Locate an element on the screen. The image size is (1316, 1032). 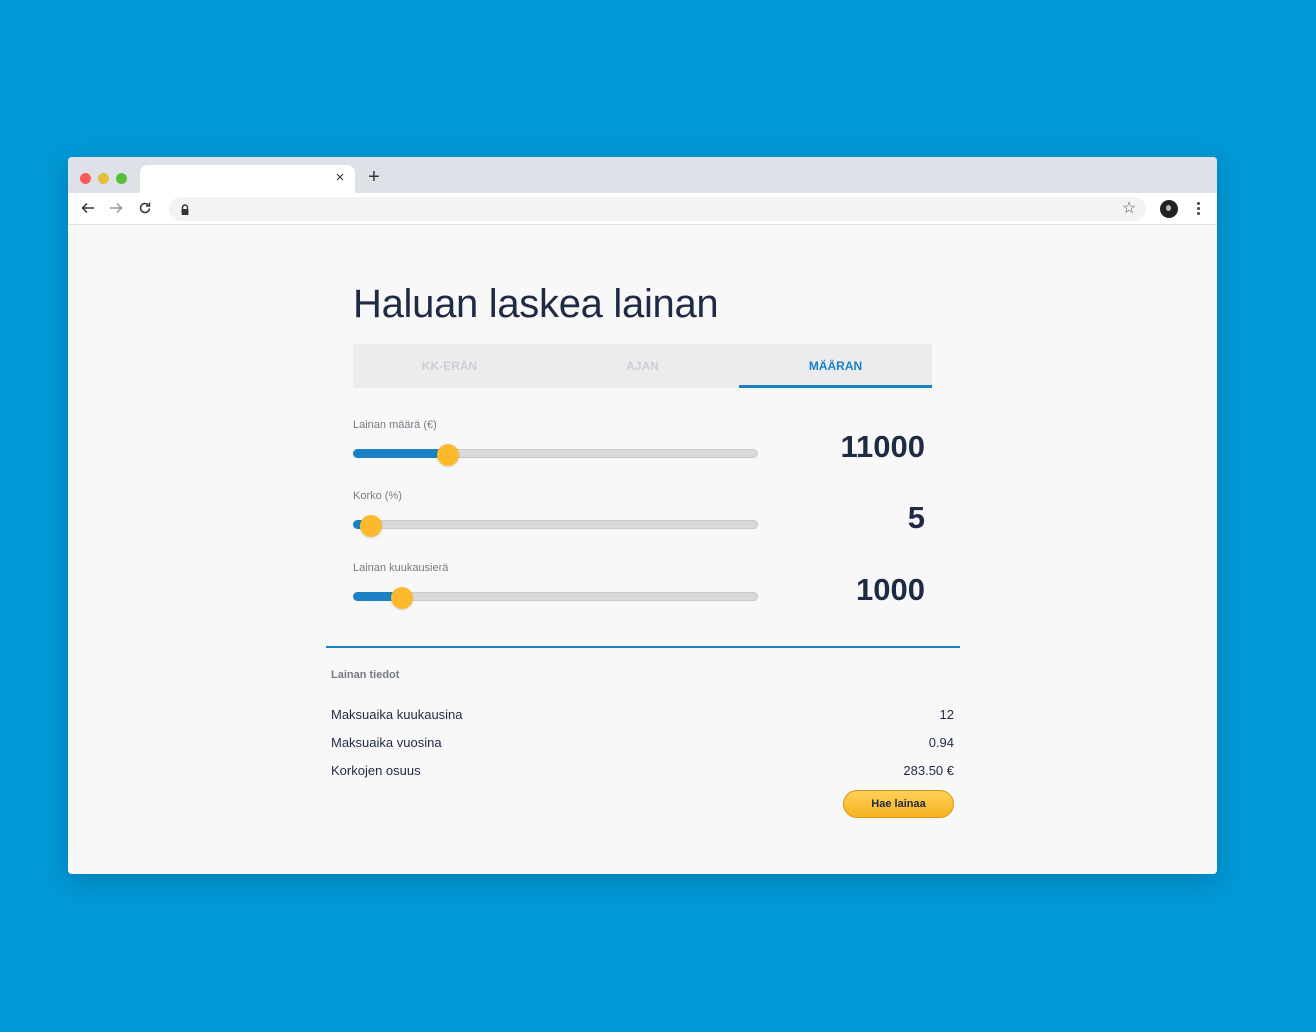
interest-thumb is located at coordinates (371, 526).